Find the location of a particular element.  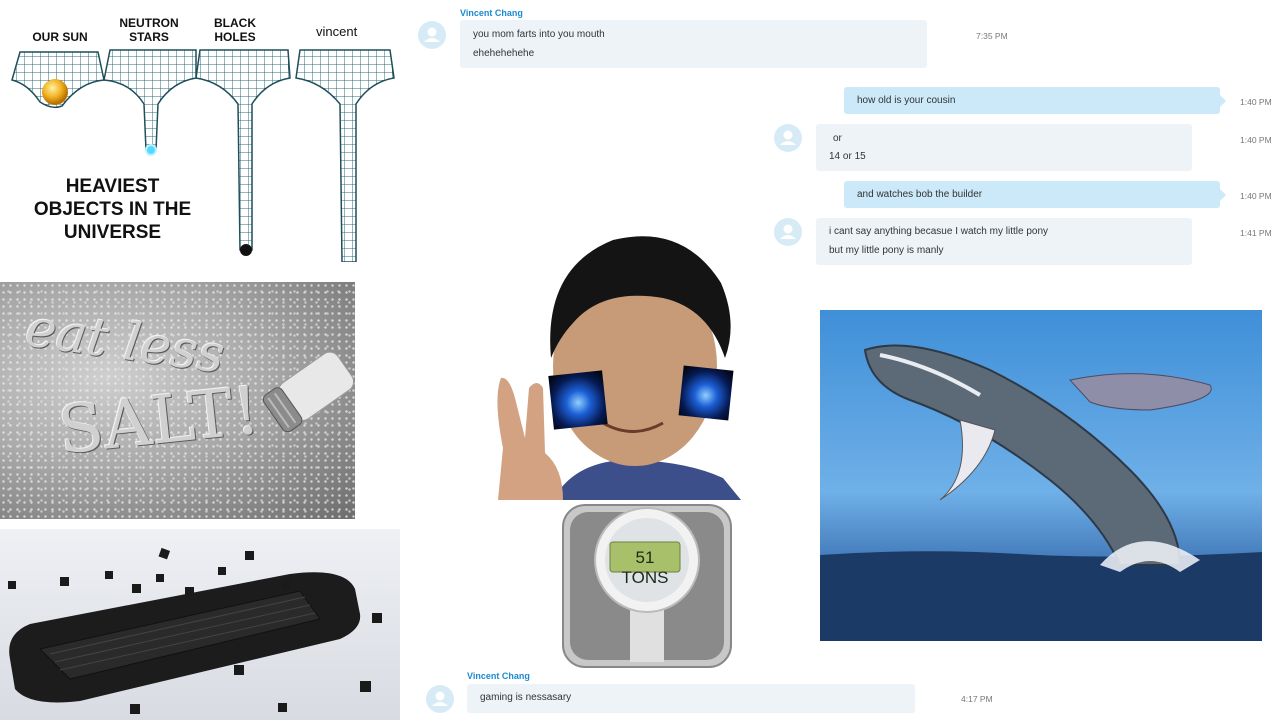

eat-less-salt-image: eat less SALT! is located at coordinates (177, 400).